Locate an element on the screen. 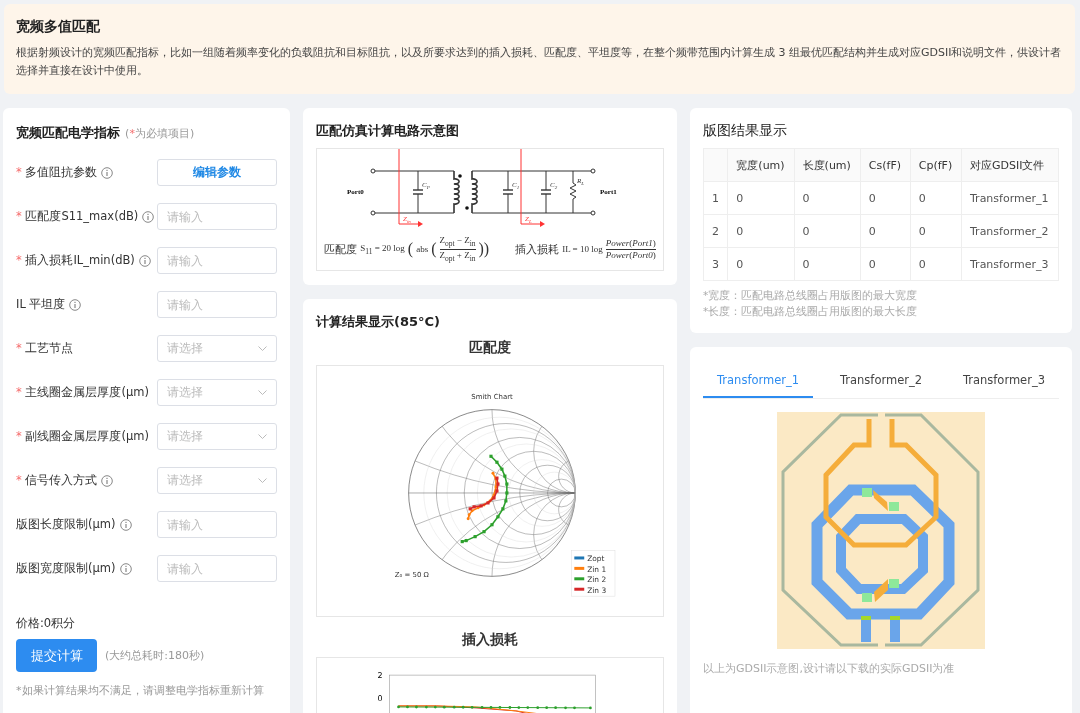  submit-button: 提交计算 is located at coordinates (56, 655).